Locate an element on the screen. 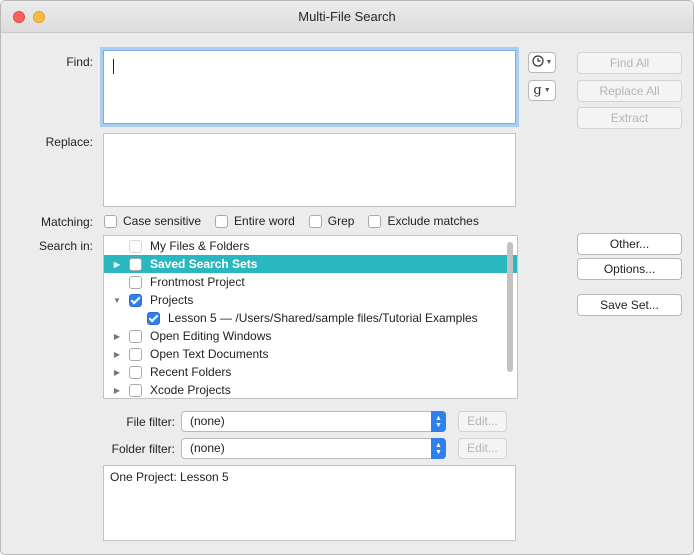 The width and height of the screenshot is (694, 555). file-filter-value: (none) is located at coordinates (207, 421).